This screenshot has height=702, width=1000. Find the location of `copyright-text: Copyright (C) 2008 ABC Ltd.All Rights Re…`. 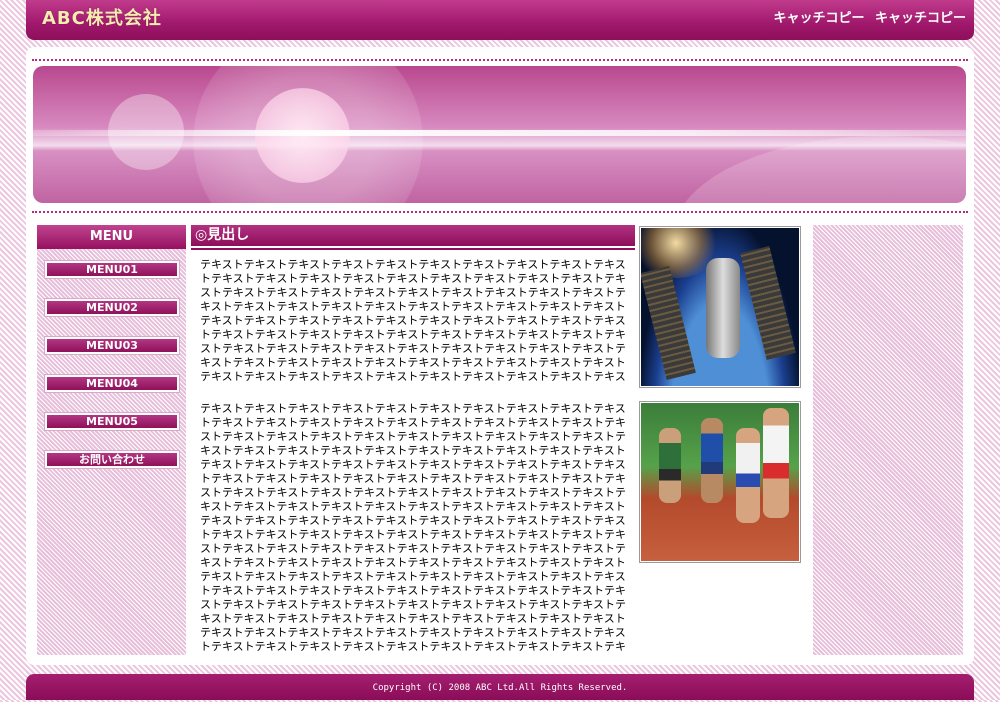

copyright-text: Copyright (C) 2008 ABC Ltd.All Rights Re… is located at coordinates (500, 688).